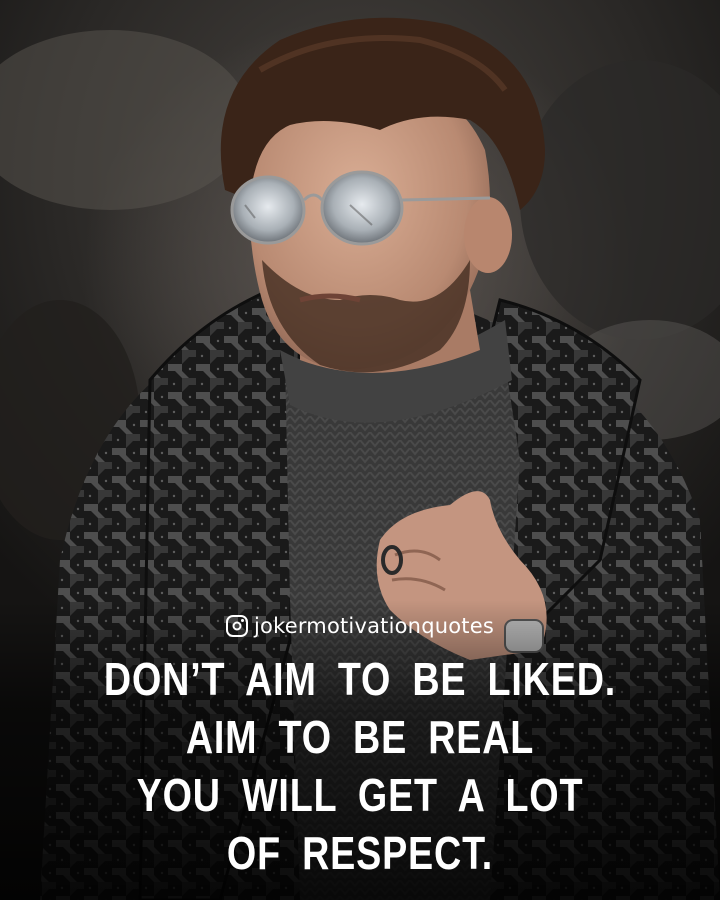 This screenshot has width=720, height=900. What do you see at coordinates (237, 626) in the screenshot?
I see `instagram-icon` at bounding box center [237, 626].